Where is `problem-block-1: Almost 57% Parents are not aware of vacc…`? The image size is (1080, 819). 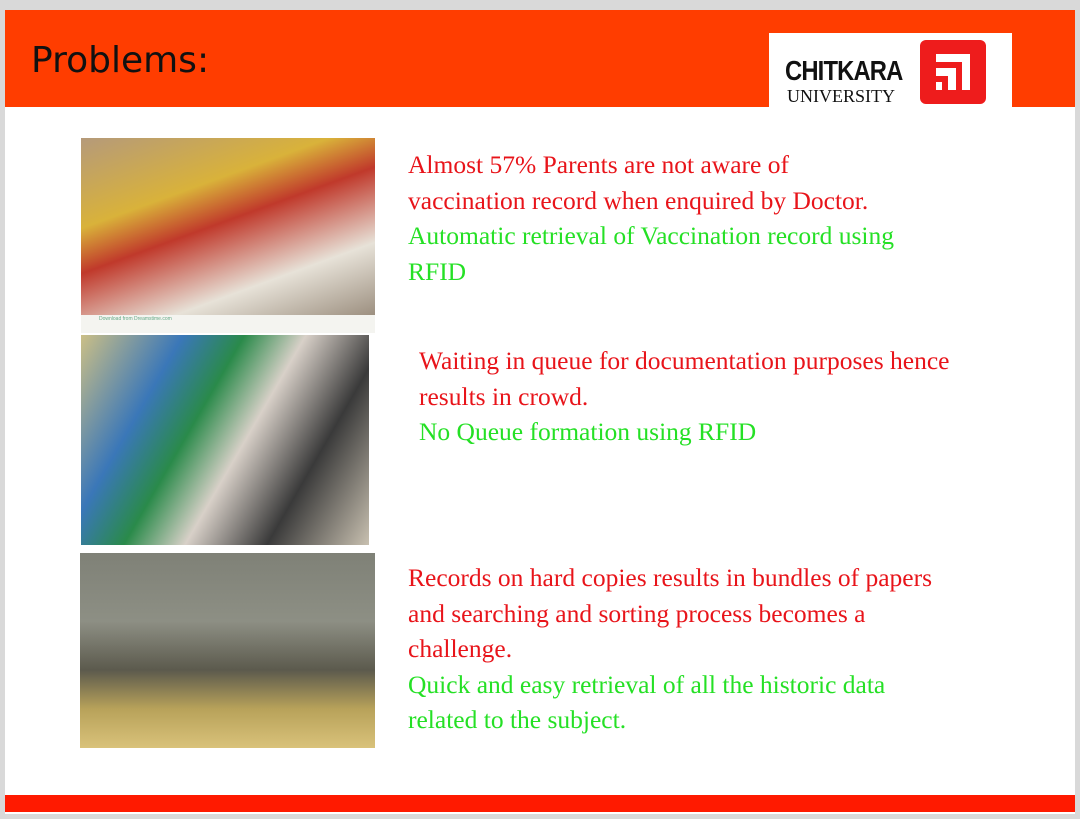
problem-block-1: Almost 57% Parents are not aware of vacc… is located at coordinates (651, 218).